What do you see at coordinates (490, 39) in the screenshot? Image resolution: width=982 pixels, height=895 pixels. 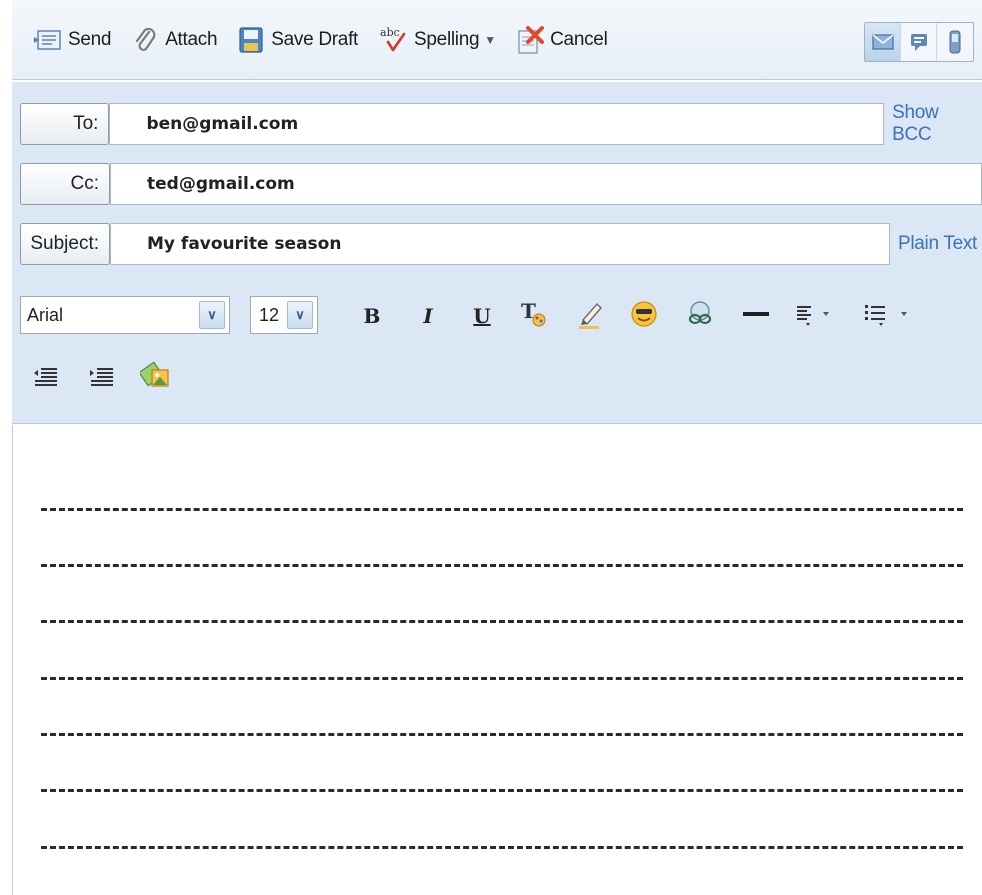 I see `chevron-down-icon: ▼` at bounding box center [490, 39].